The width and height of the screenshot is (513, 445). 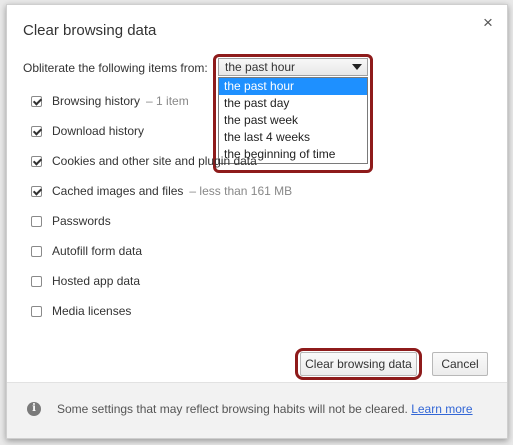 What do you see at coordinates (115, 68) in the screenshot?
I see `time-range-label: Obliterate the following items from:` at bounding box center [115, 68].